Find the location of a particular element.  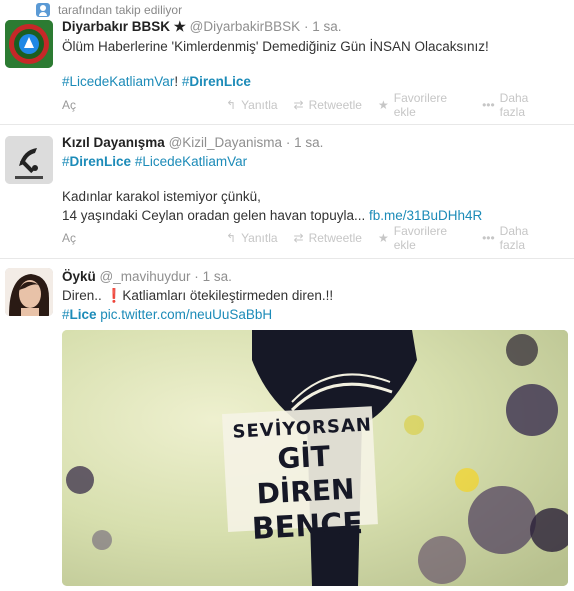

photo-text-line: GİT DİREN is located at coordinates (305, 475).